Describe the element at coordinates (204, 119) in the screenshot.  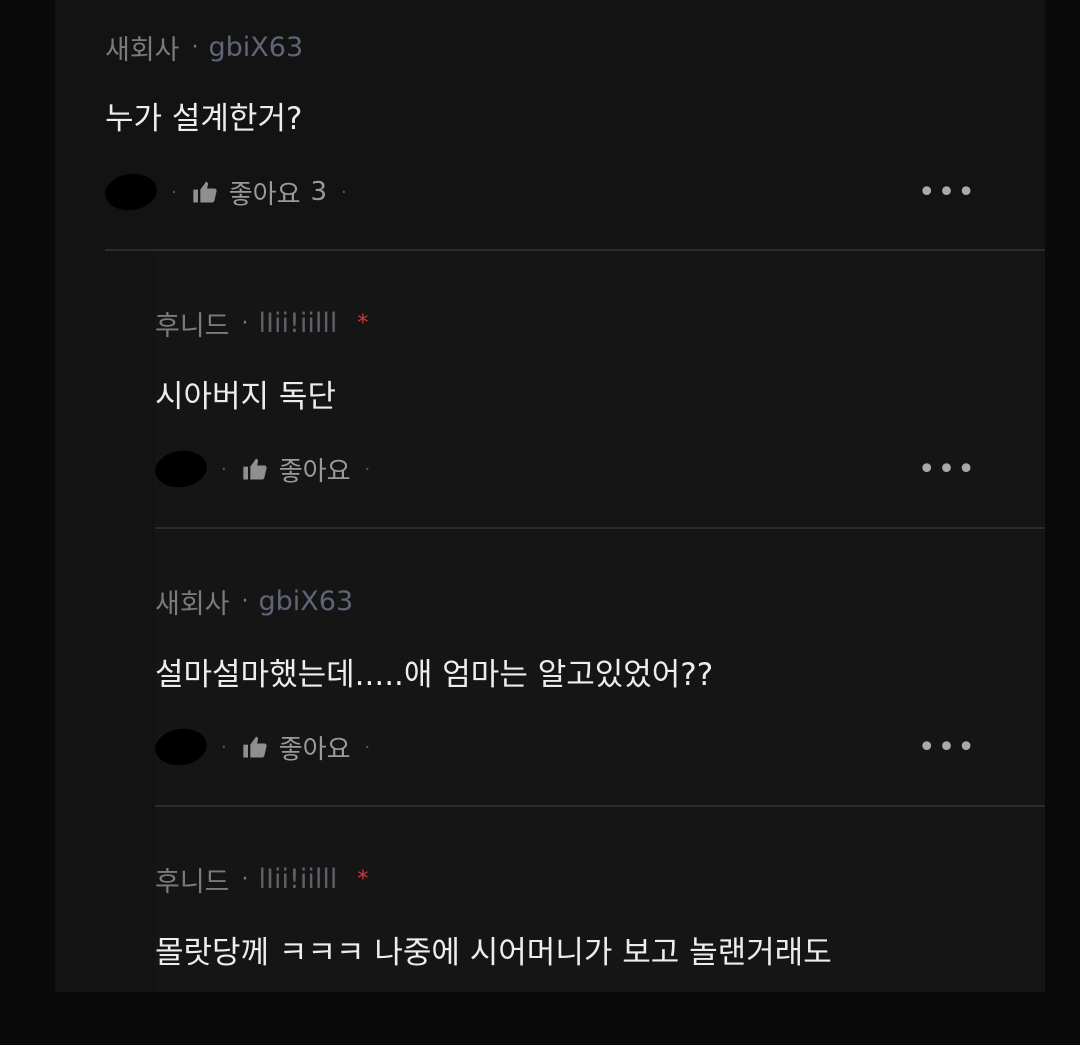
I see `comment-text: 누가 설계한거?` at that location.